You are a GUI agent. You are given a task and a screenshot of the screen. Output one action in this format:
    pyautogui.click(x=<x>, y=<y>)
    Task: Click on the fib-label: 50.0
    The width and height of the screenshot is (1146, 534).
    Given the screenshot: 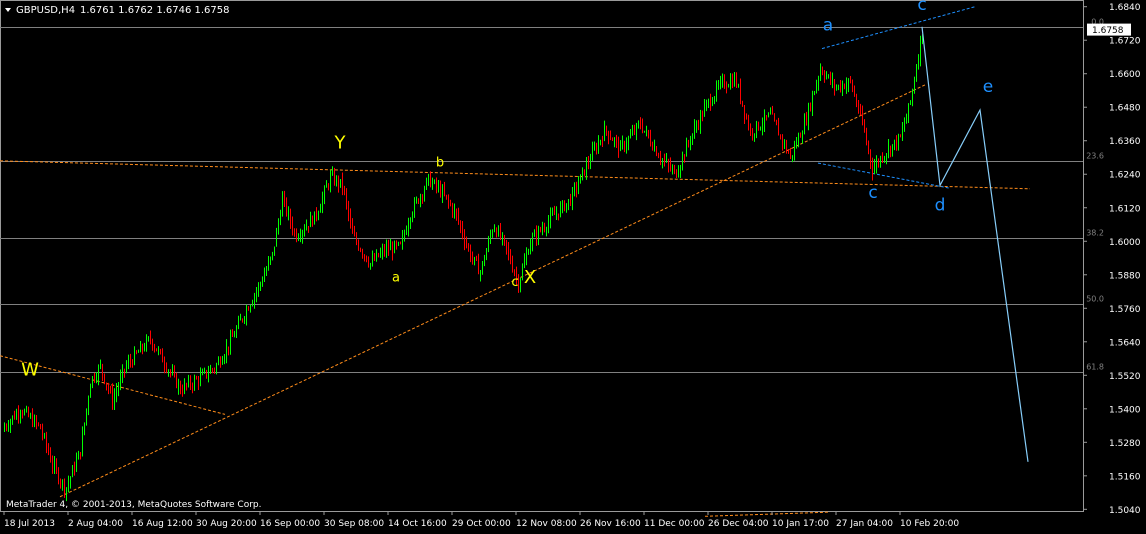 What is the action you would take?
    pyautogui.click(x=1095, y=299)
    